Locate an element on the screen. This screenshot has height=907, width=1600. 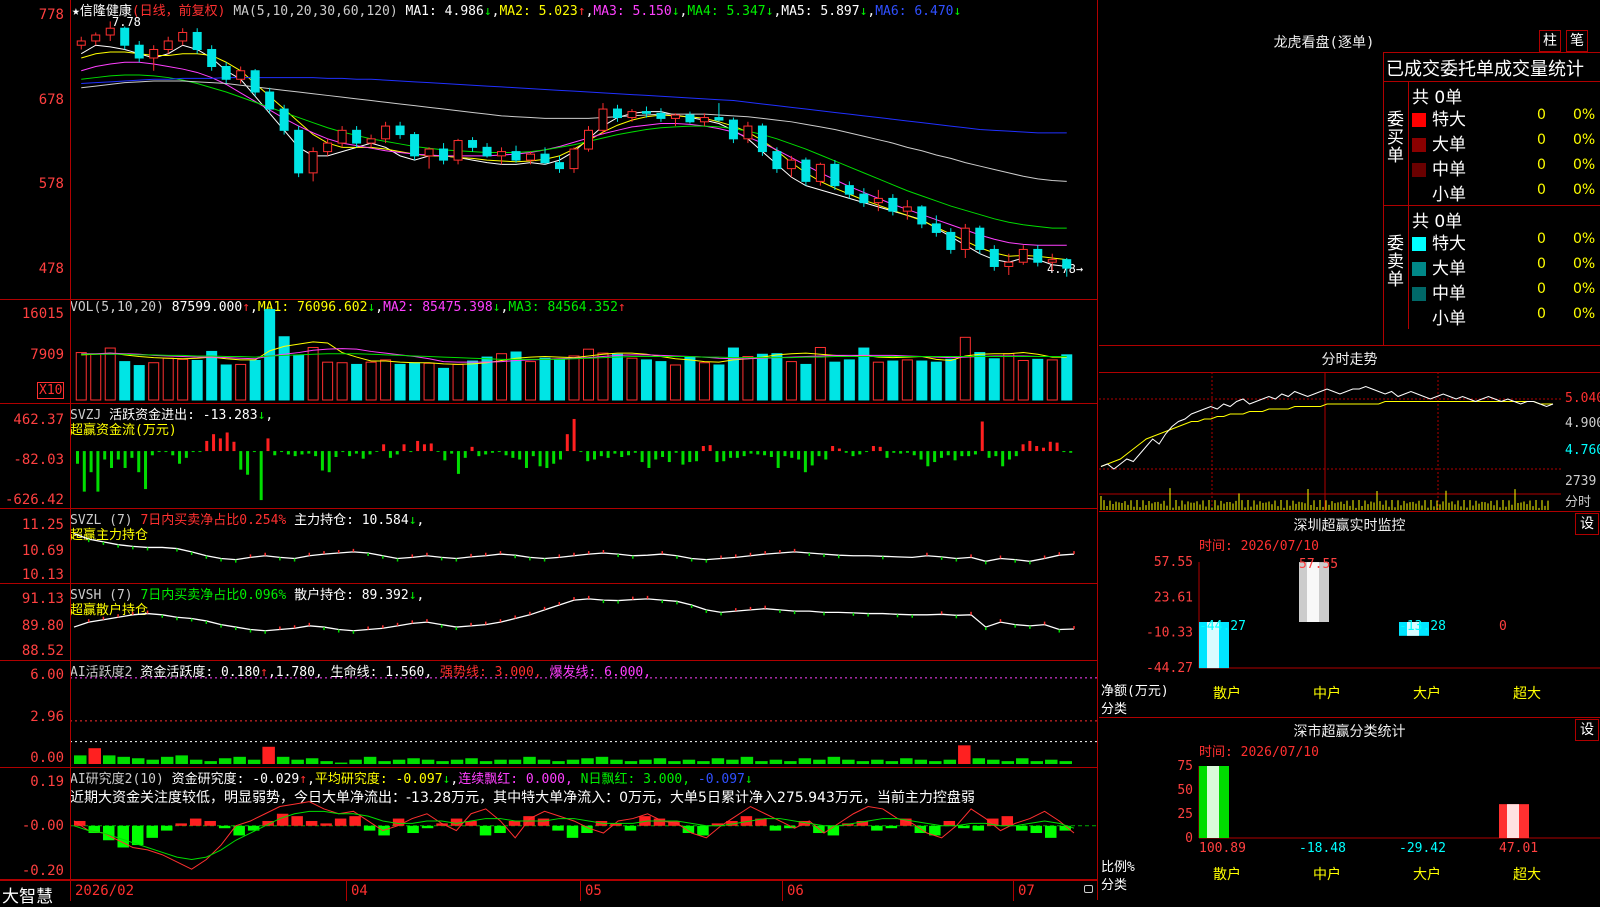
intraday-panel: 分时走势 5.040 4.900 4.760 2739 分时 is located at coordinates (1349, 429).